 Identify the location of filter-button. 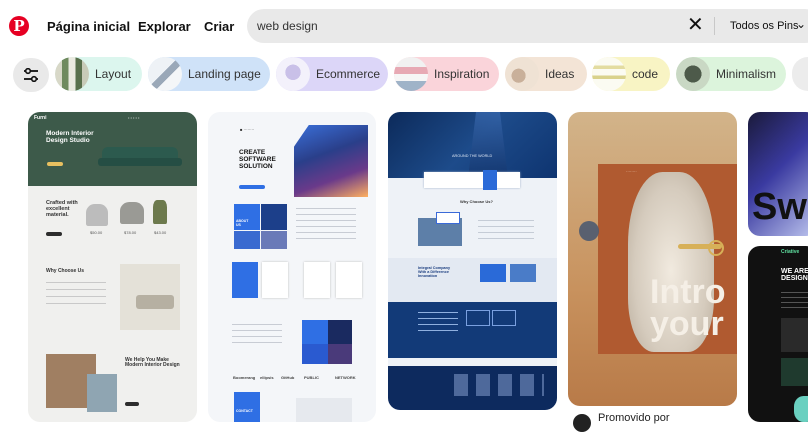
(31, 75).